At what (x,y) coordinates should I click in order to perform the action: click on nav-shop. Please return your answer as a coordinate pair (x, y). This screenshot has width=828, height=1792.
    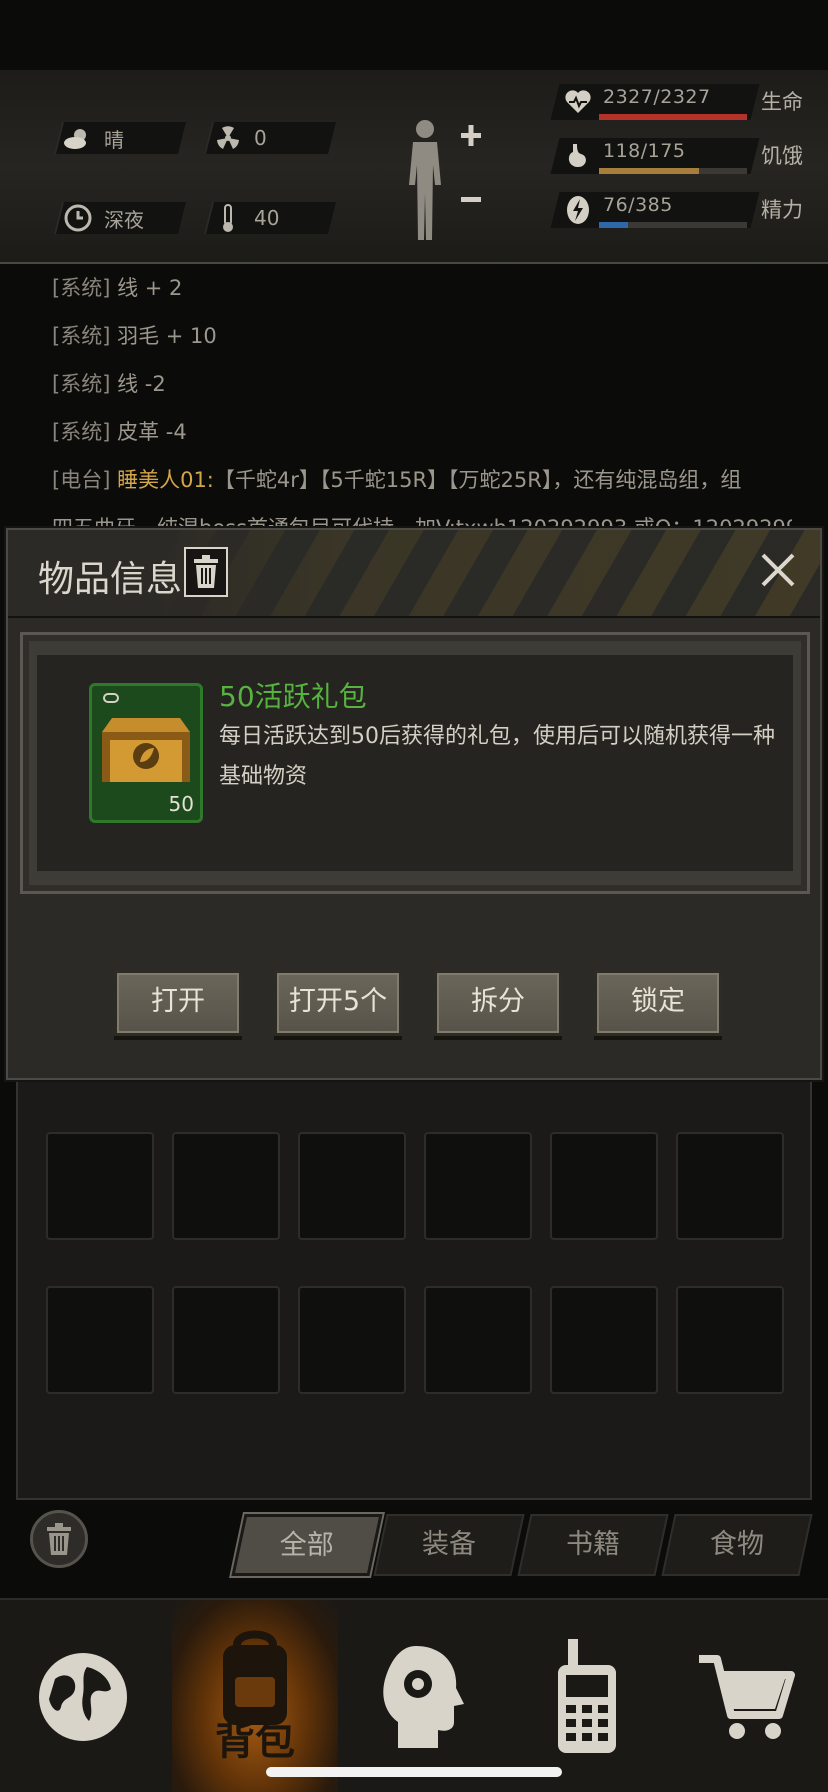
    Looking at the image, I should click on (745, 1696).